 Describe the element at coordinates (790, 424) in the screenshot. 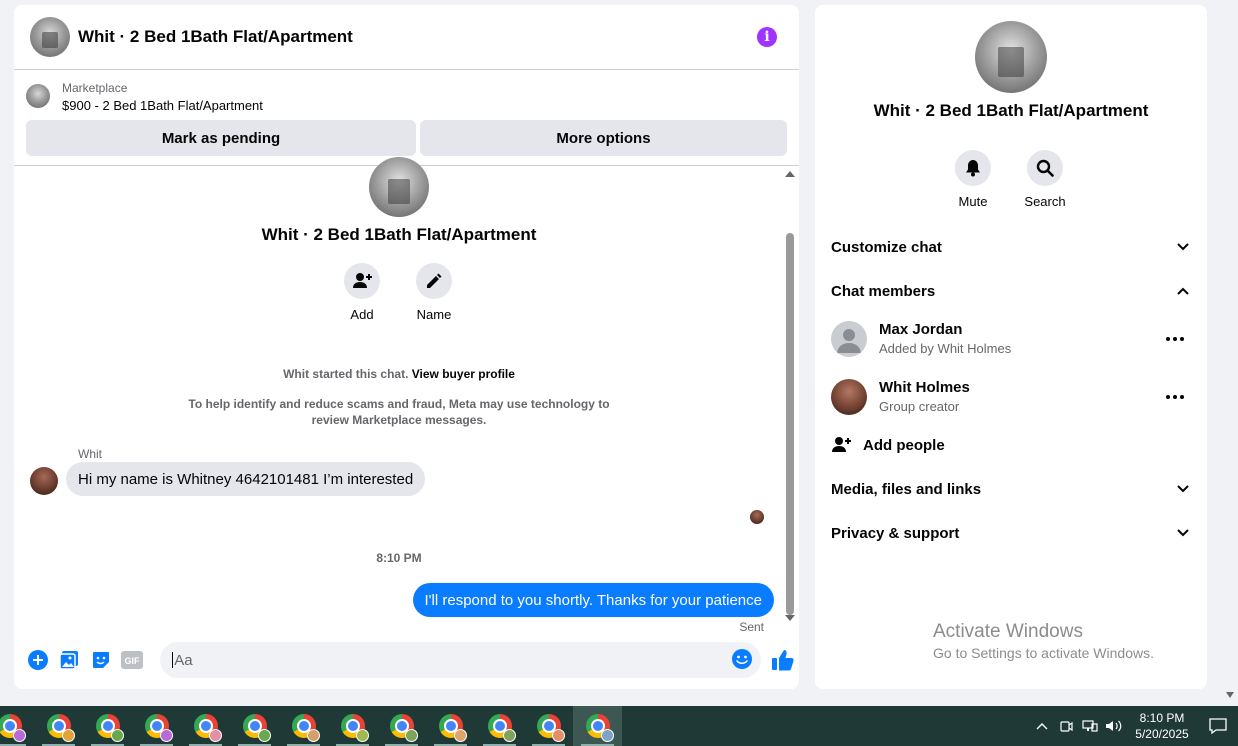

I see `scrollbar-thumb` at that location.